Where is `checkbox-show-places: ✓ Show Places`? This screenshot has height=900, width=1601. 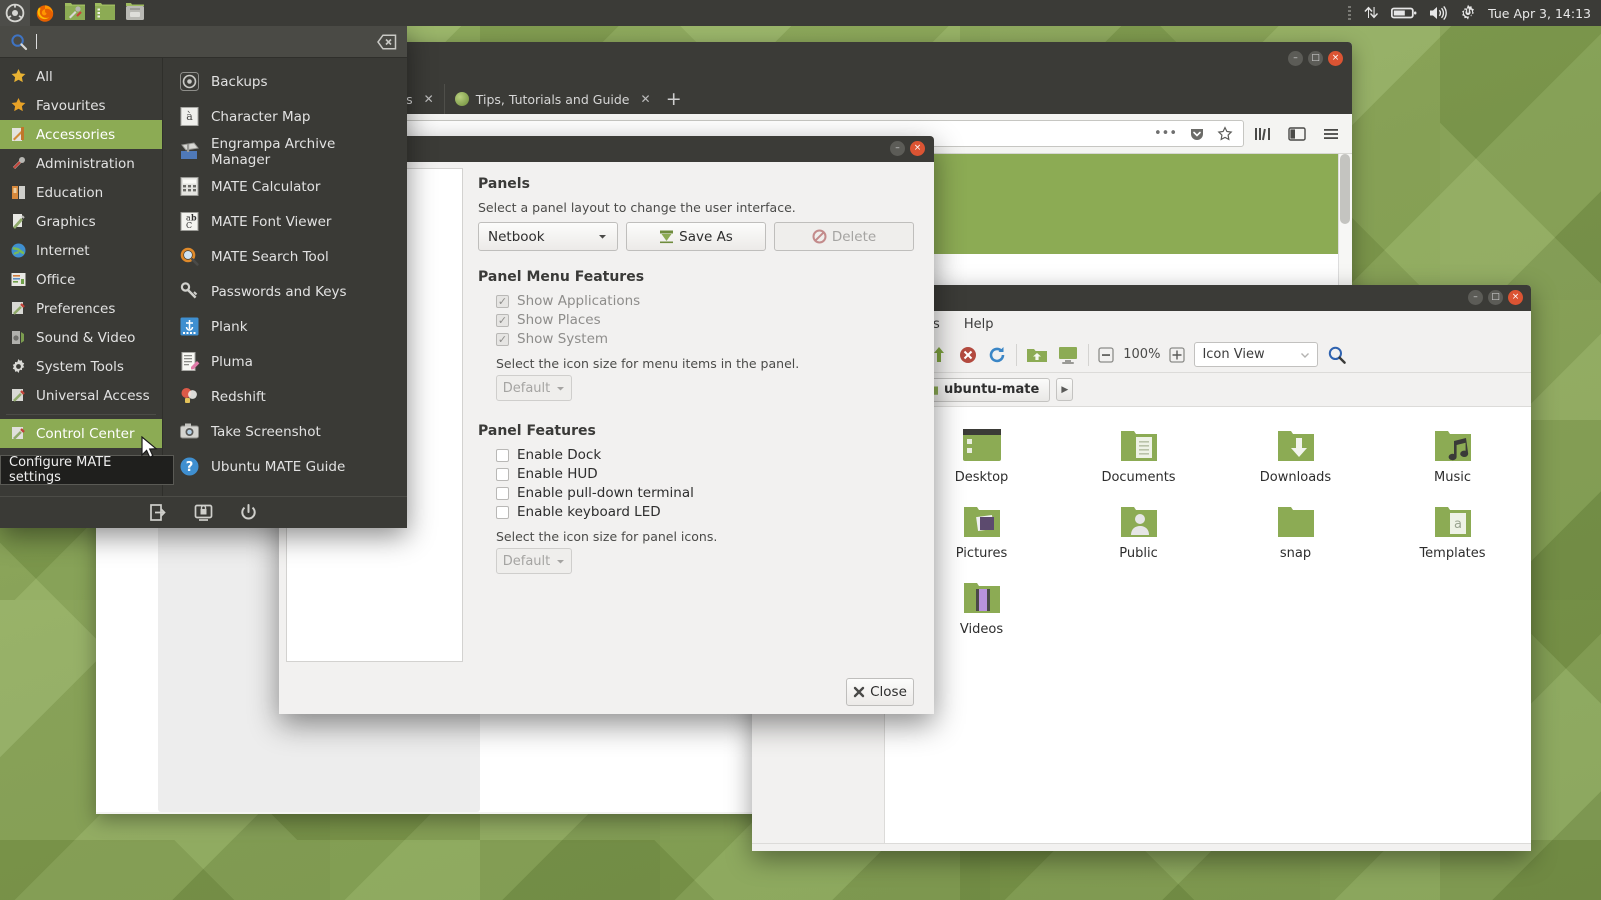 checkbox-show-places: ✓ Show Places is located at coordinates (705, 320).